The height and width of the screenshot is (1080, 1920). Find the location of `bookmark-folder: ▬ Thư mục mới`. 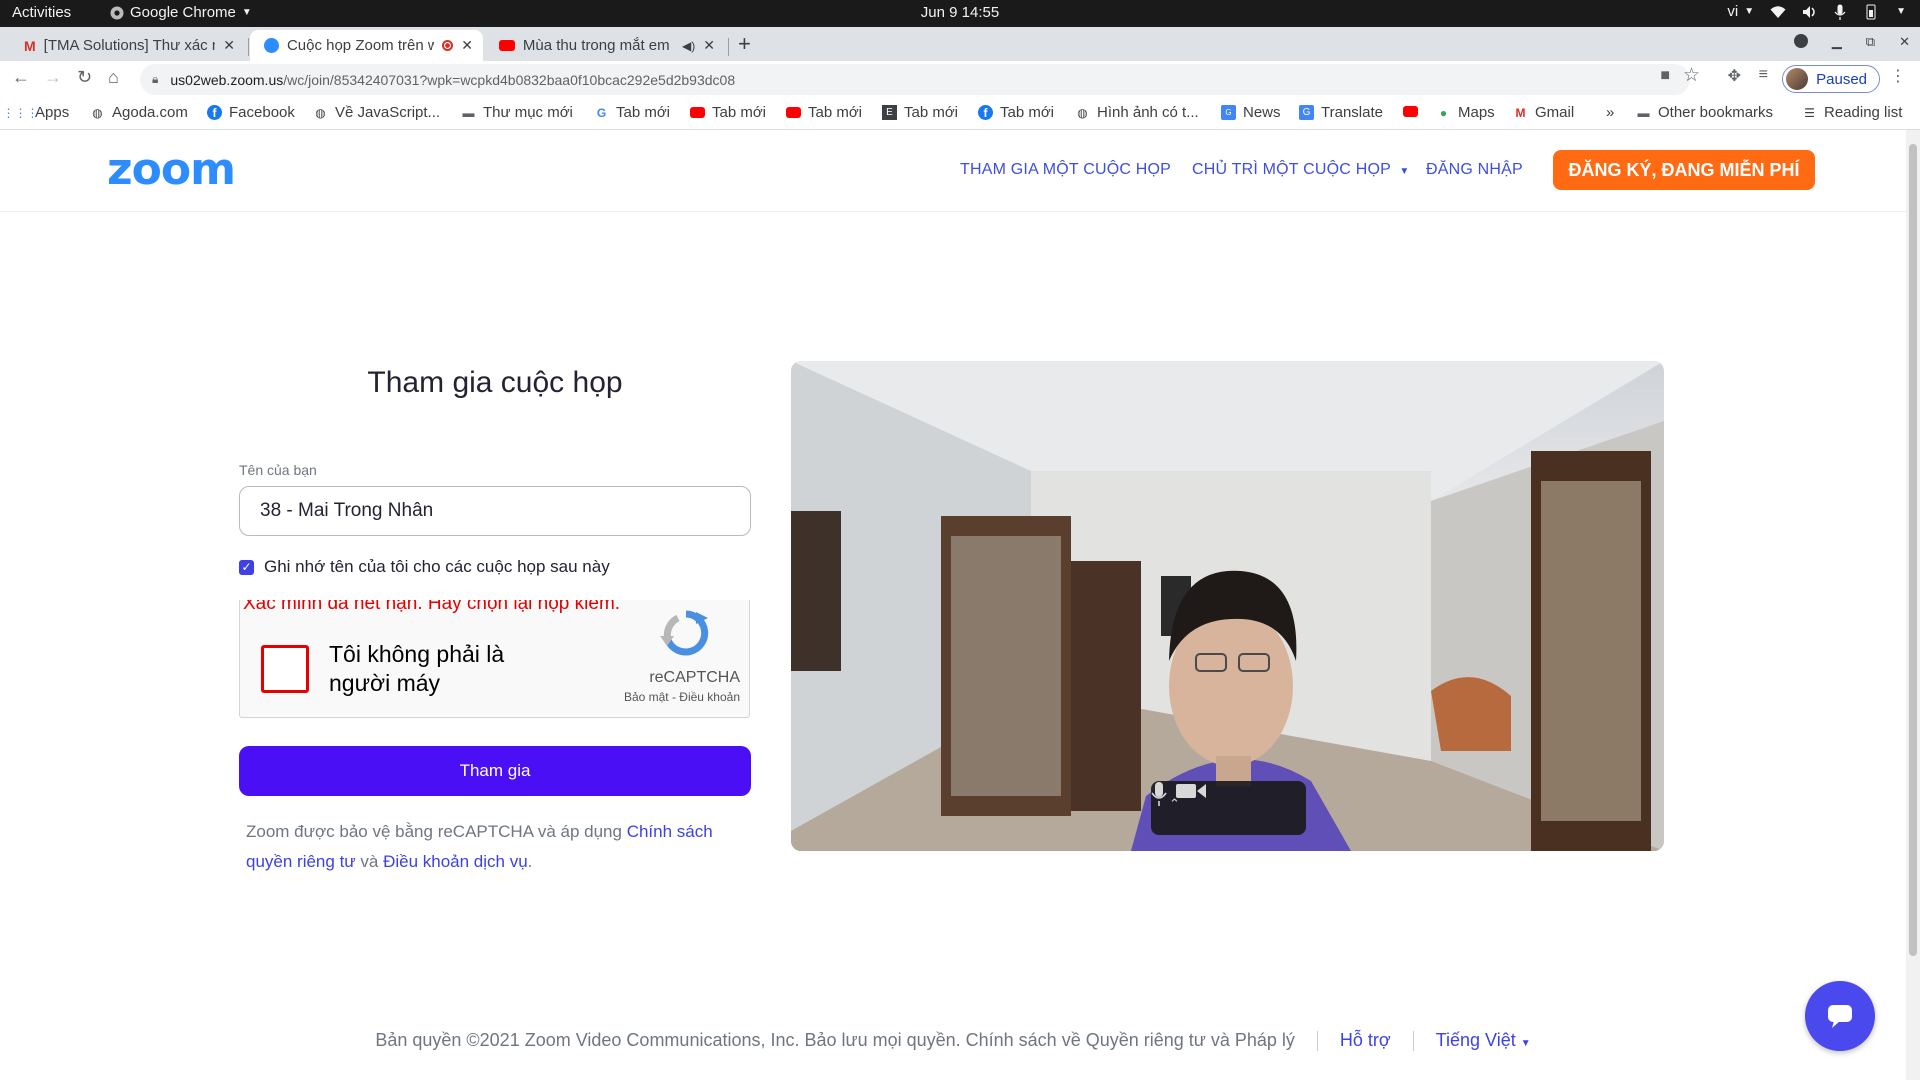

bookmark-folder: ▬ Thư mục mới is located at coordinates (517, 112).